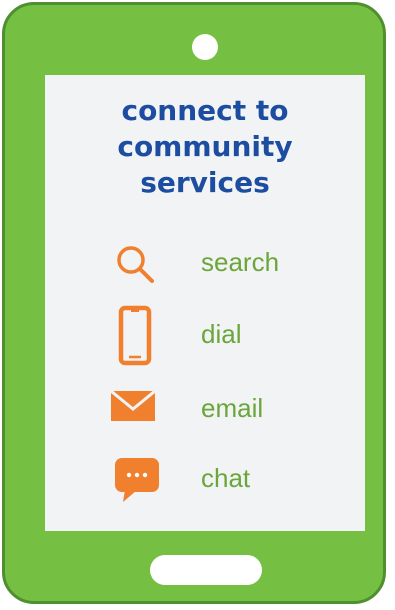  I want to click on chat-bubble-icon, so click(137, 480).